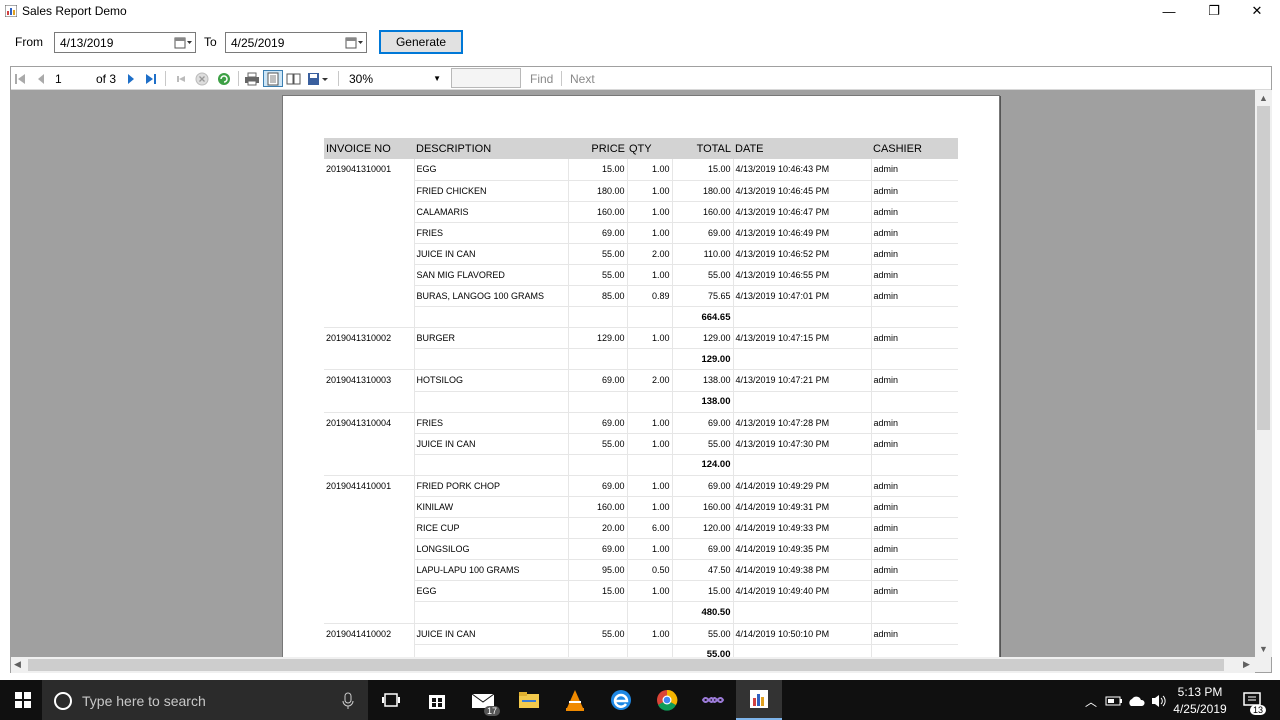  Describe the element at coordinates (667, 700) in the screenshot. I see `chrome-icon` at that location.